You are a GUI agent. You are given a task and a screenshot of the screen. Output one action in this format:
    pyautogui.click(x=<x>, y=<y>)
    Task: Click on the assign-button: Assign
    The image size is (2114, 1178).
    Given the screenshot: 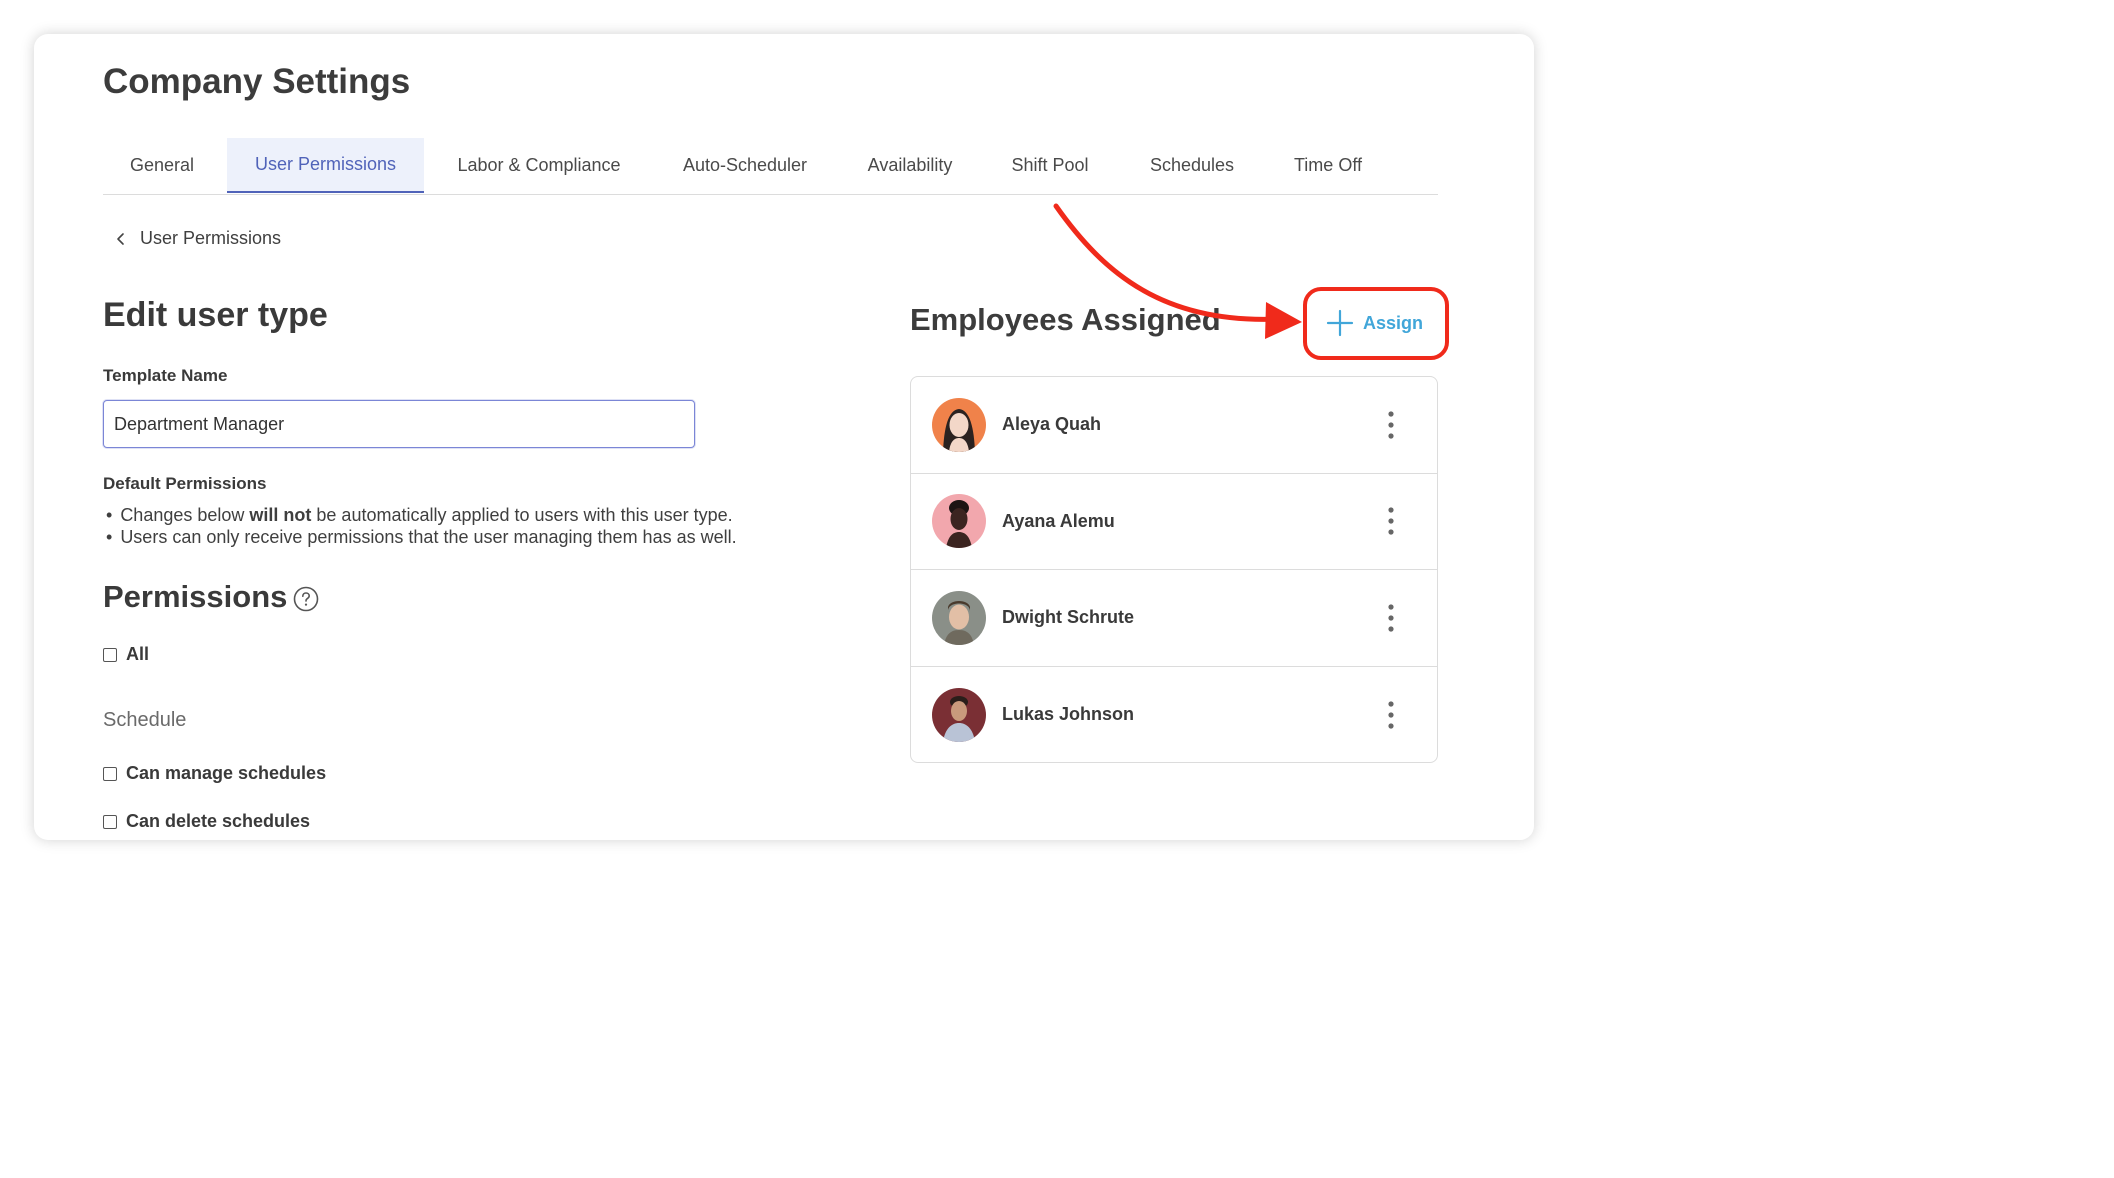 What is the action you would take?
    pyautogui.click(x=1374, y=323)
    